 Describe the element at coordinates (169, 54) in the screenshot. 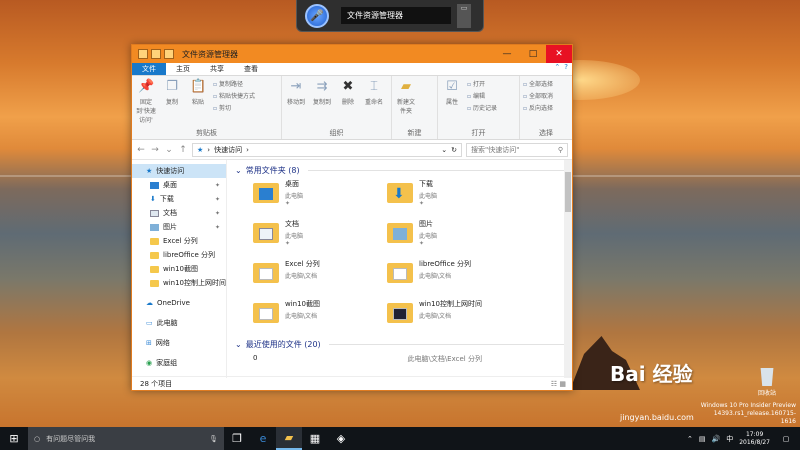

I see `new-folder-icon` at that location.